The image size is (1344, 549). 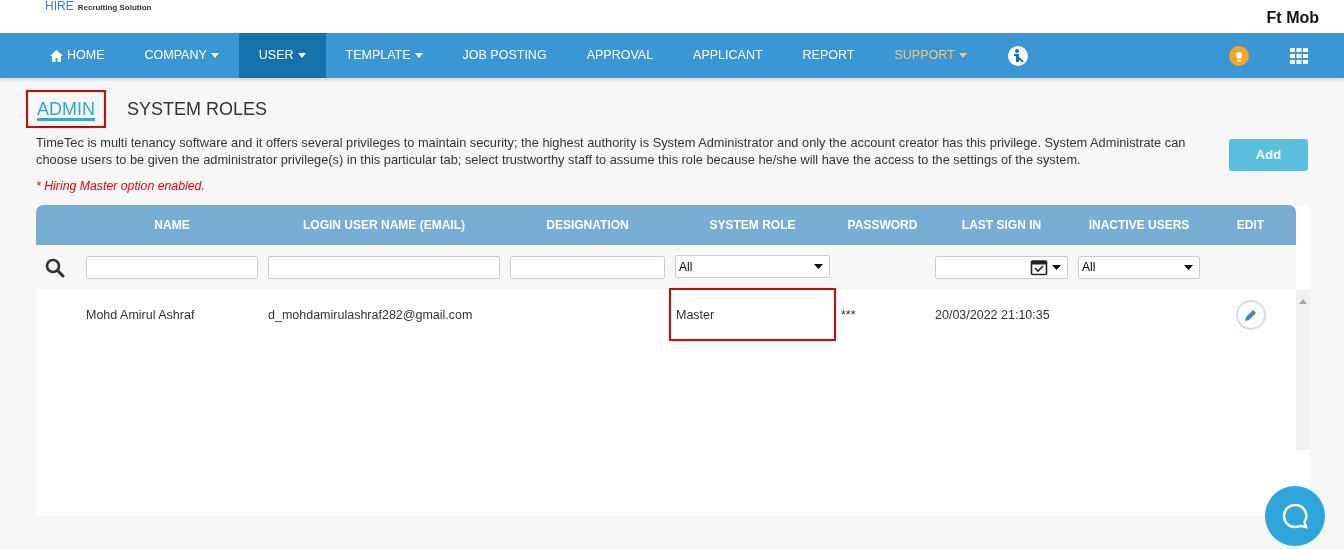 What do you see at coordinates (172, 225) in the screenshot?
I see `column-header: NAME` at bounding box center [172, 225].